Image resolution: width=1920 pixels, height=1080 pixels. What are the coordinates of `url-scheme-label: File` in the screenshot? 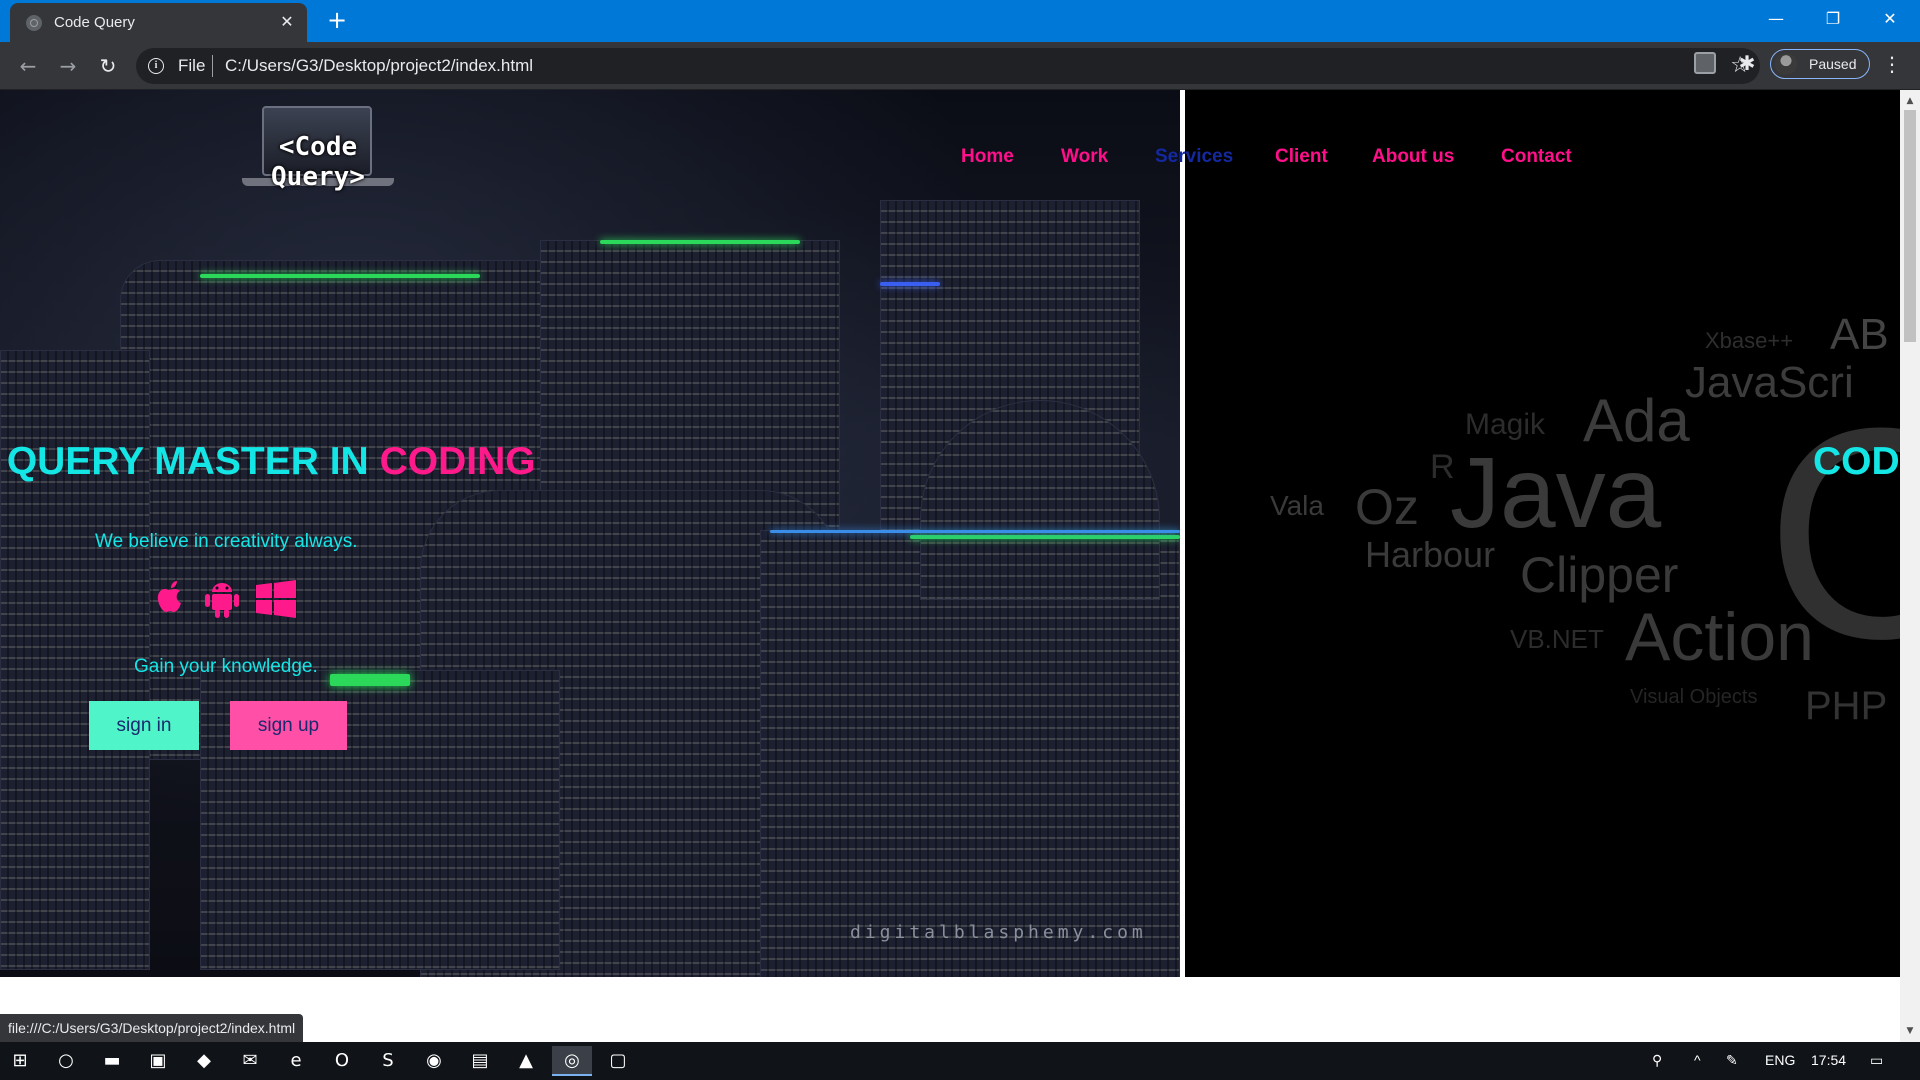 It's located at (192, 65).